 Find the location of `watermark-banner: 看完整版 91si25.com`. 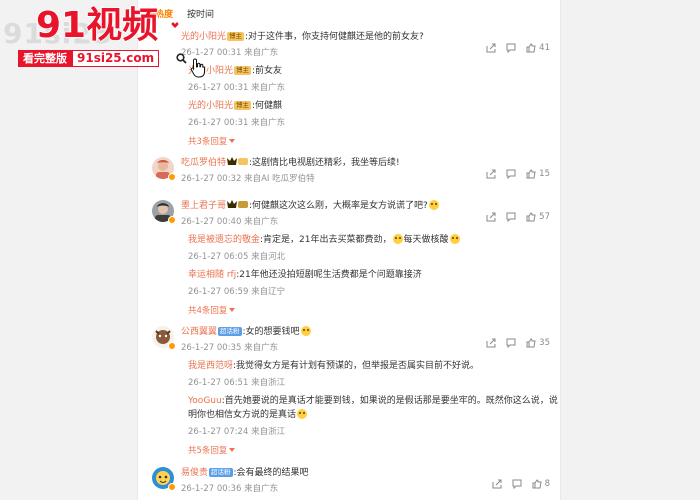

watermark-banner: 看完整版 91si25.com is located at coordinates (89, 58).